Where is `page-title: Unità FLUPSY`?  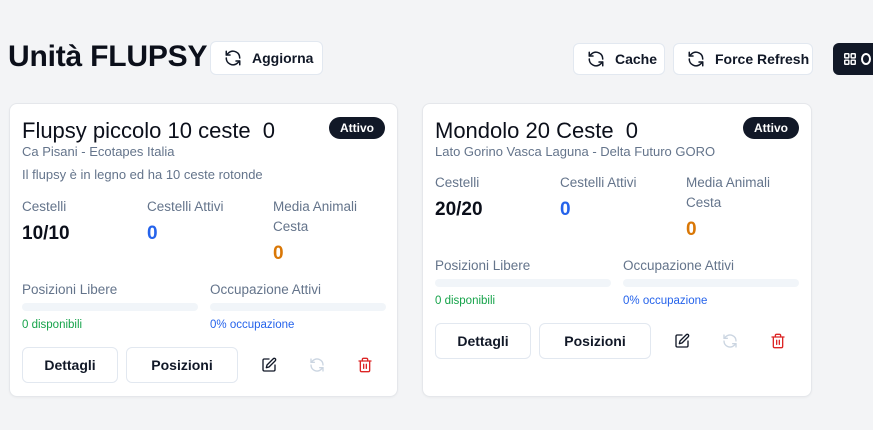 page-title: Unità FLUPSY is located at coordinates (108, 56).